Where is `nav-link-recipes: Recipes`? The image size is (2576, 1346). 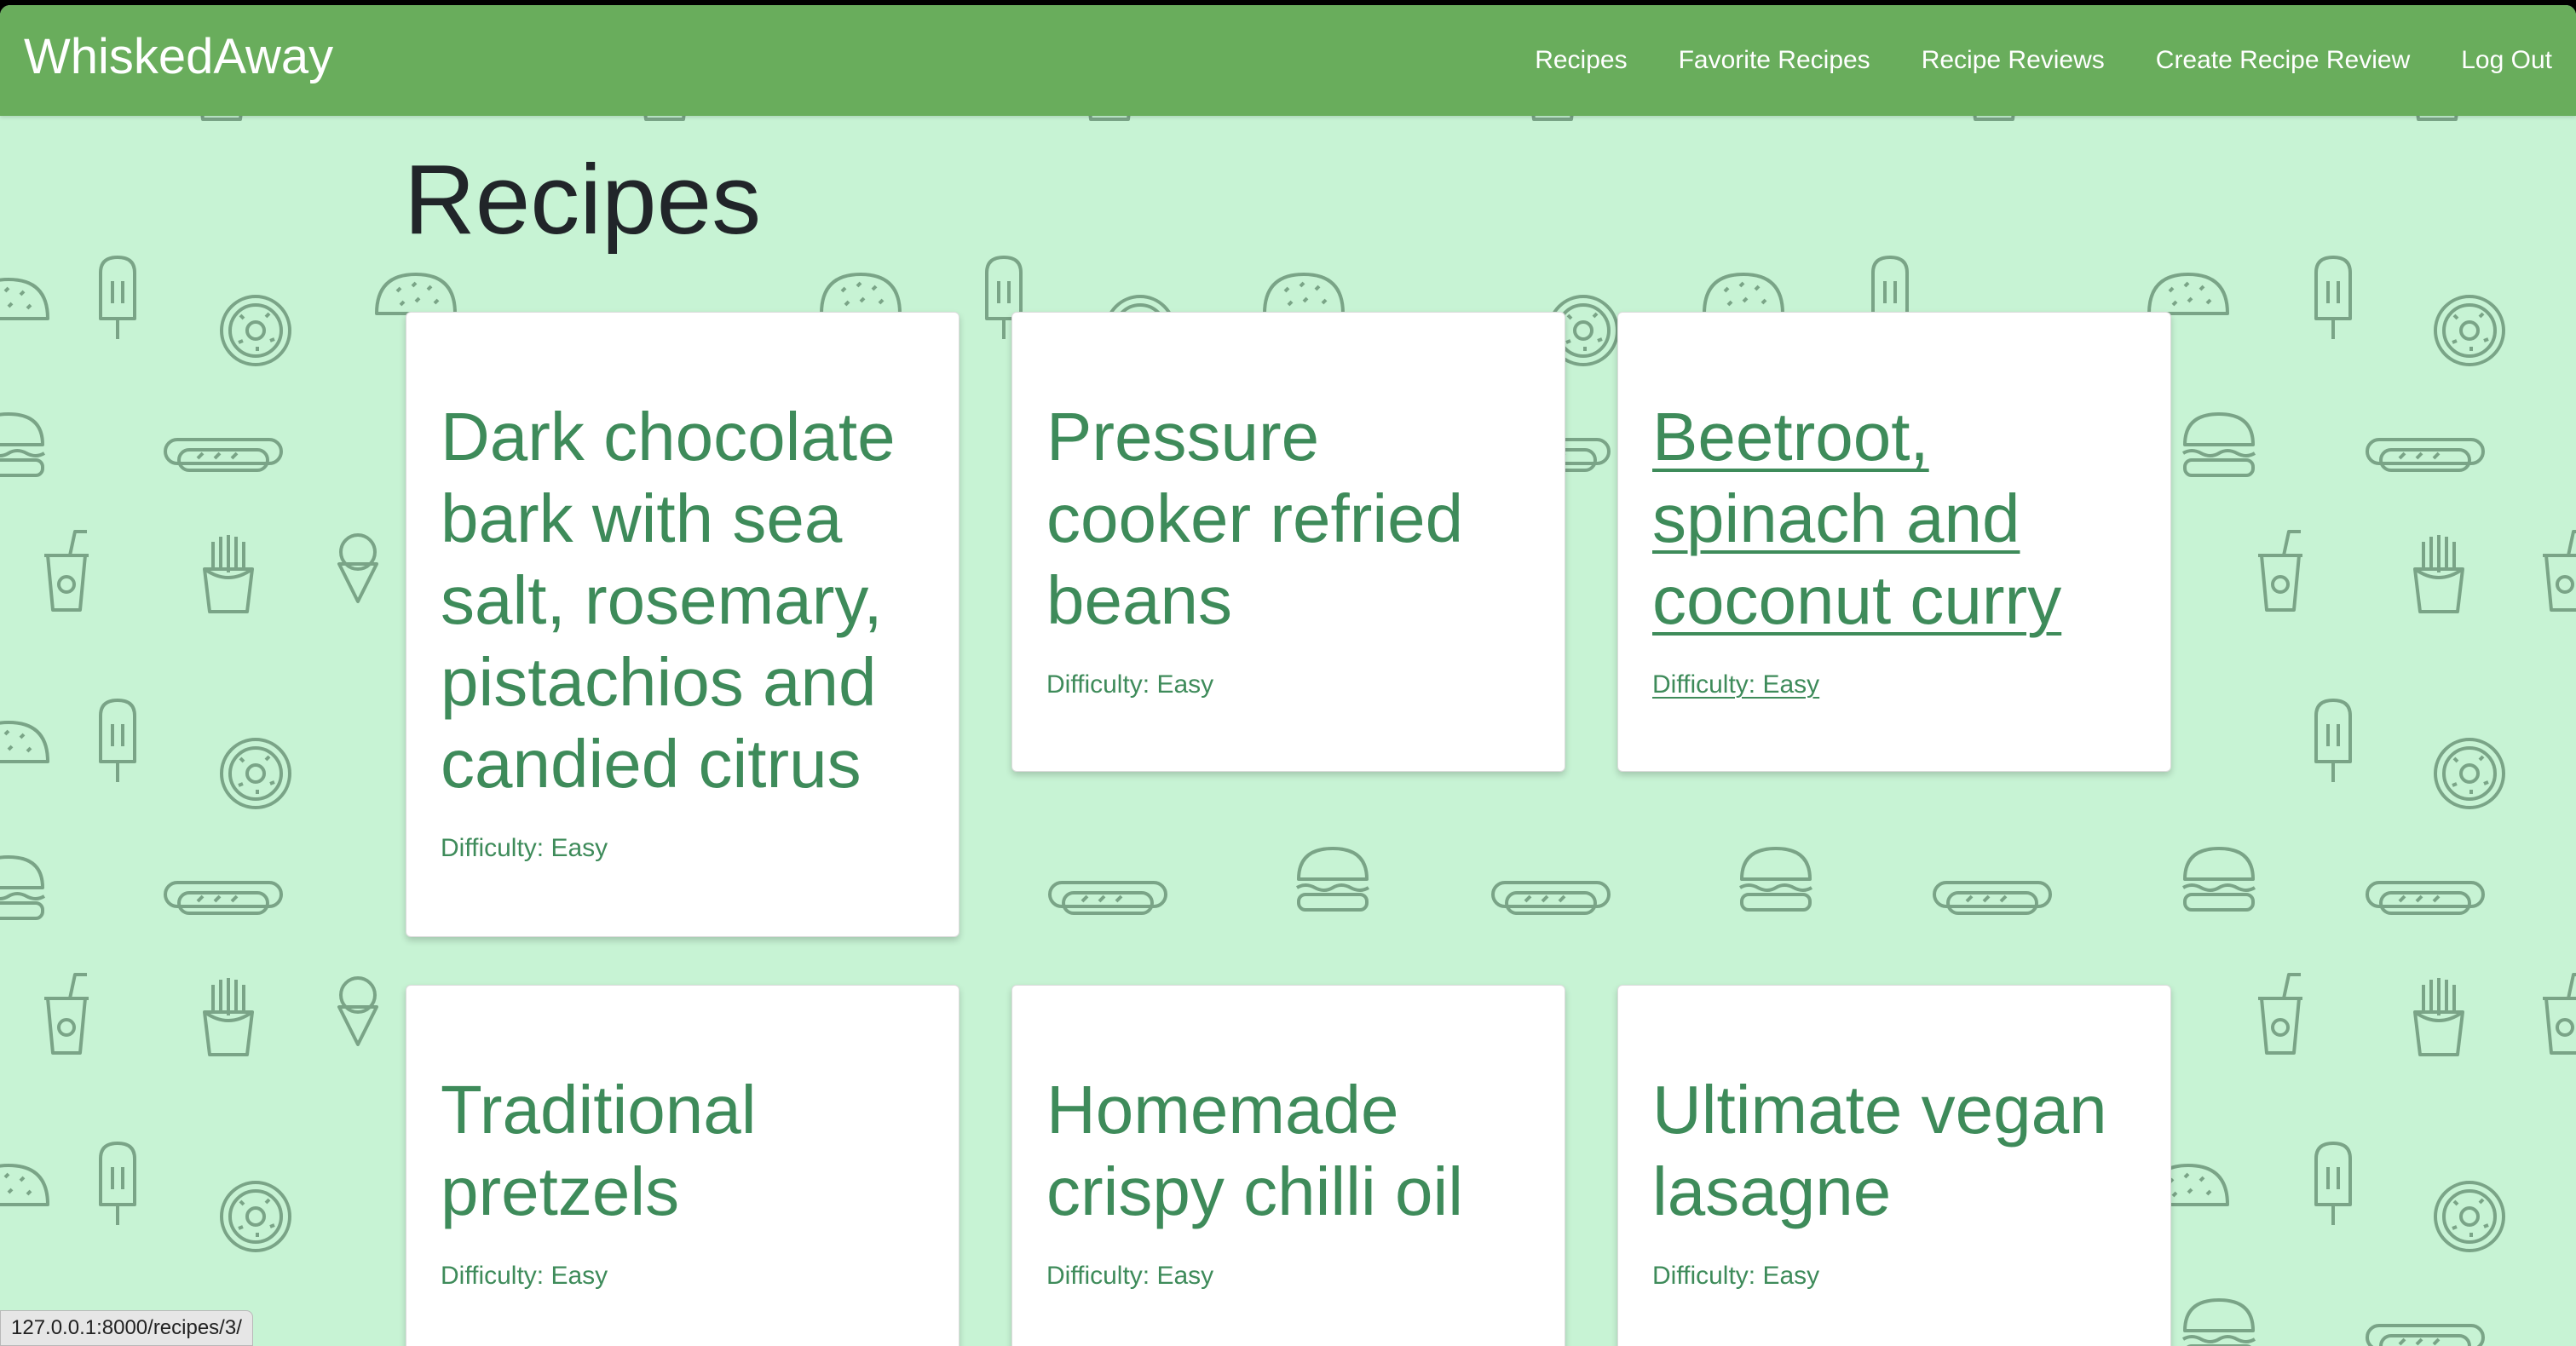 nav-link-recipes: Recipes is located at coordinates (1581, 60).